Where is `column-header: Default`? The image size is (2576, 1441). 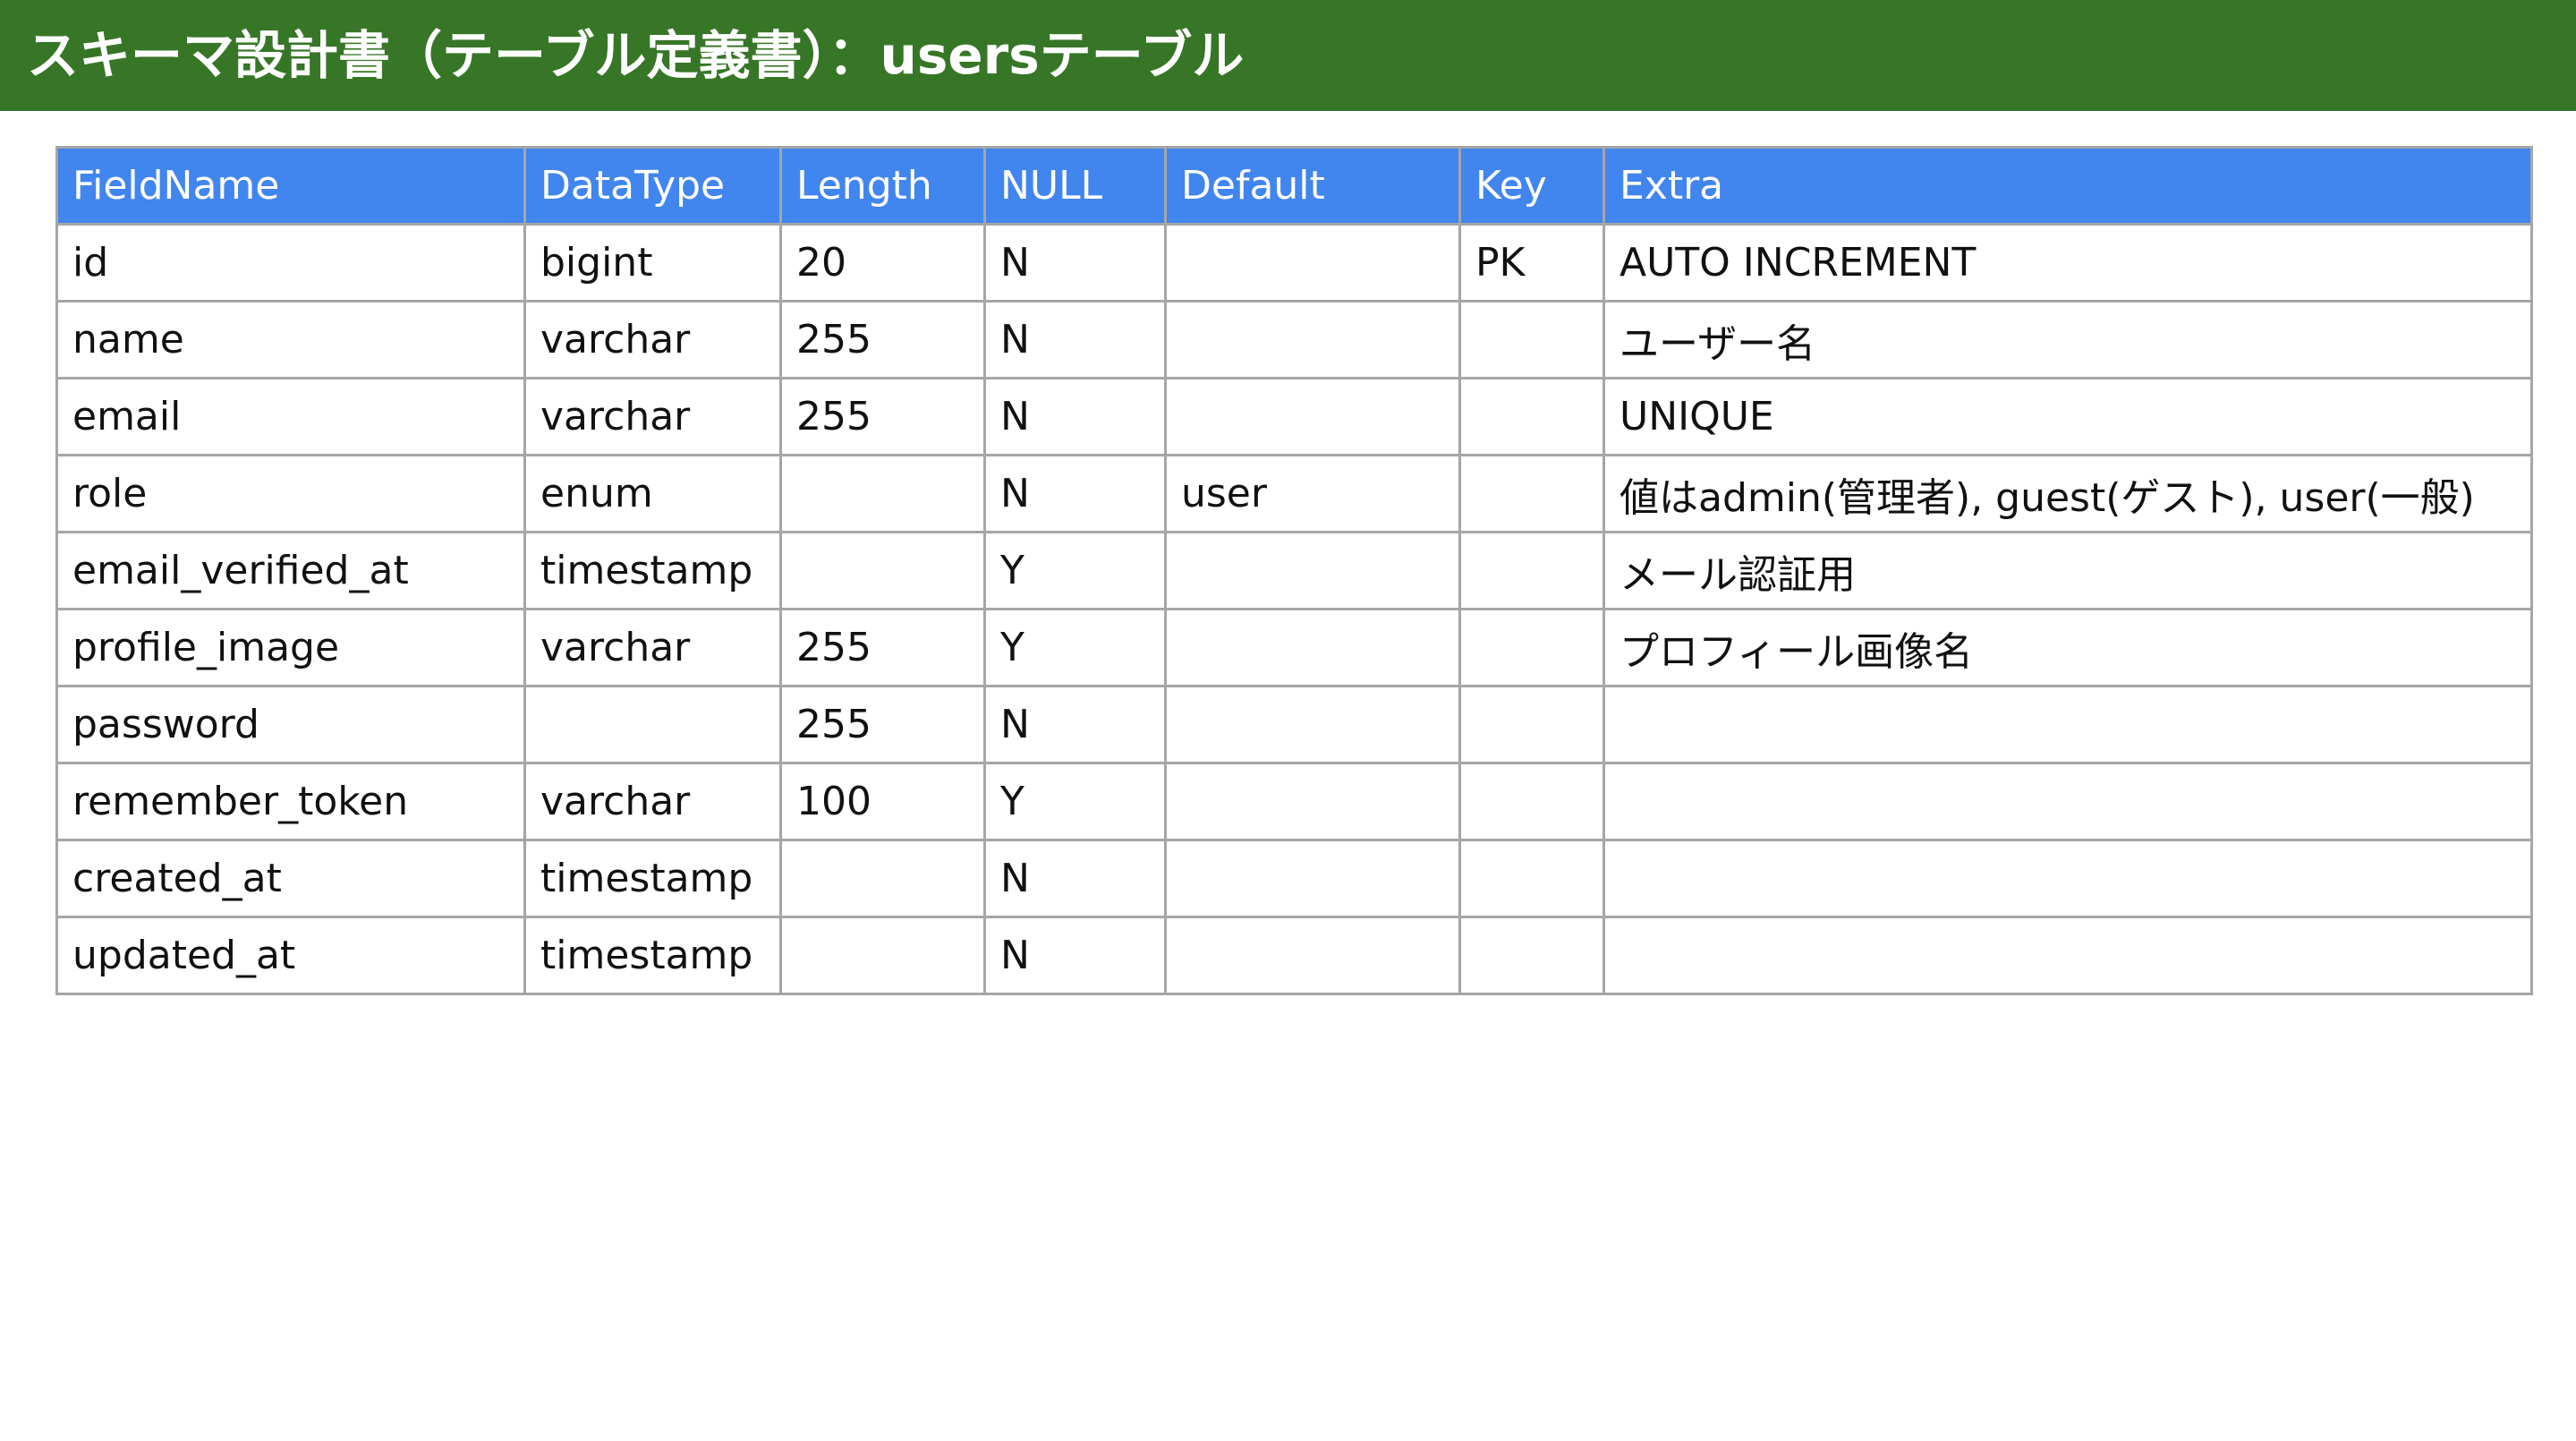 column-header: Default is located at coordinates (1312, 186).